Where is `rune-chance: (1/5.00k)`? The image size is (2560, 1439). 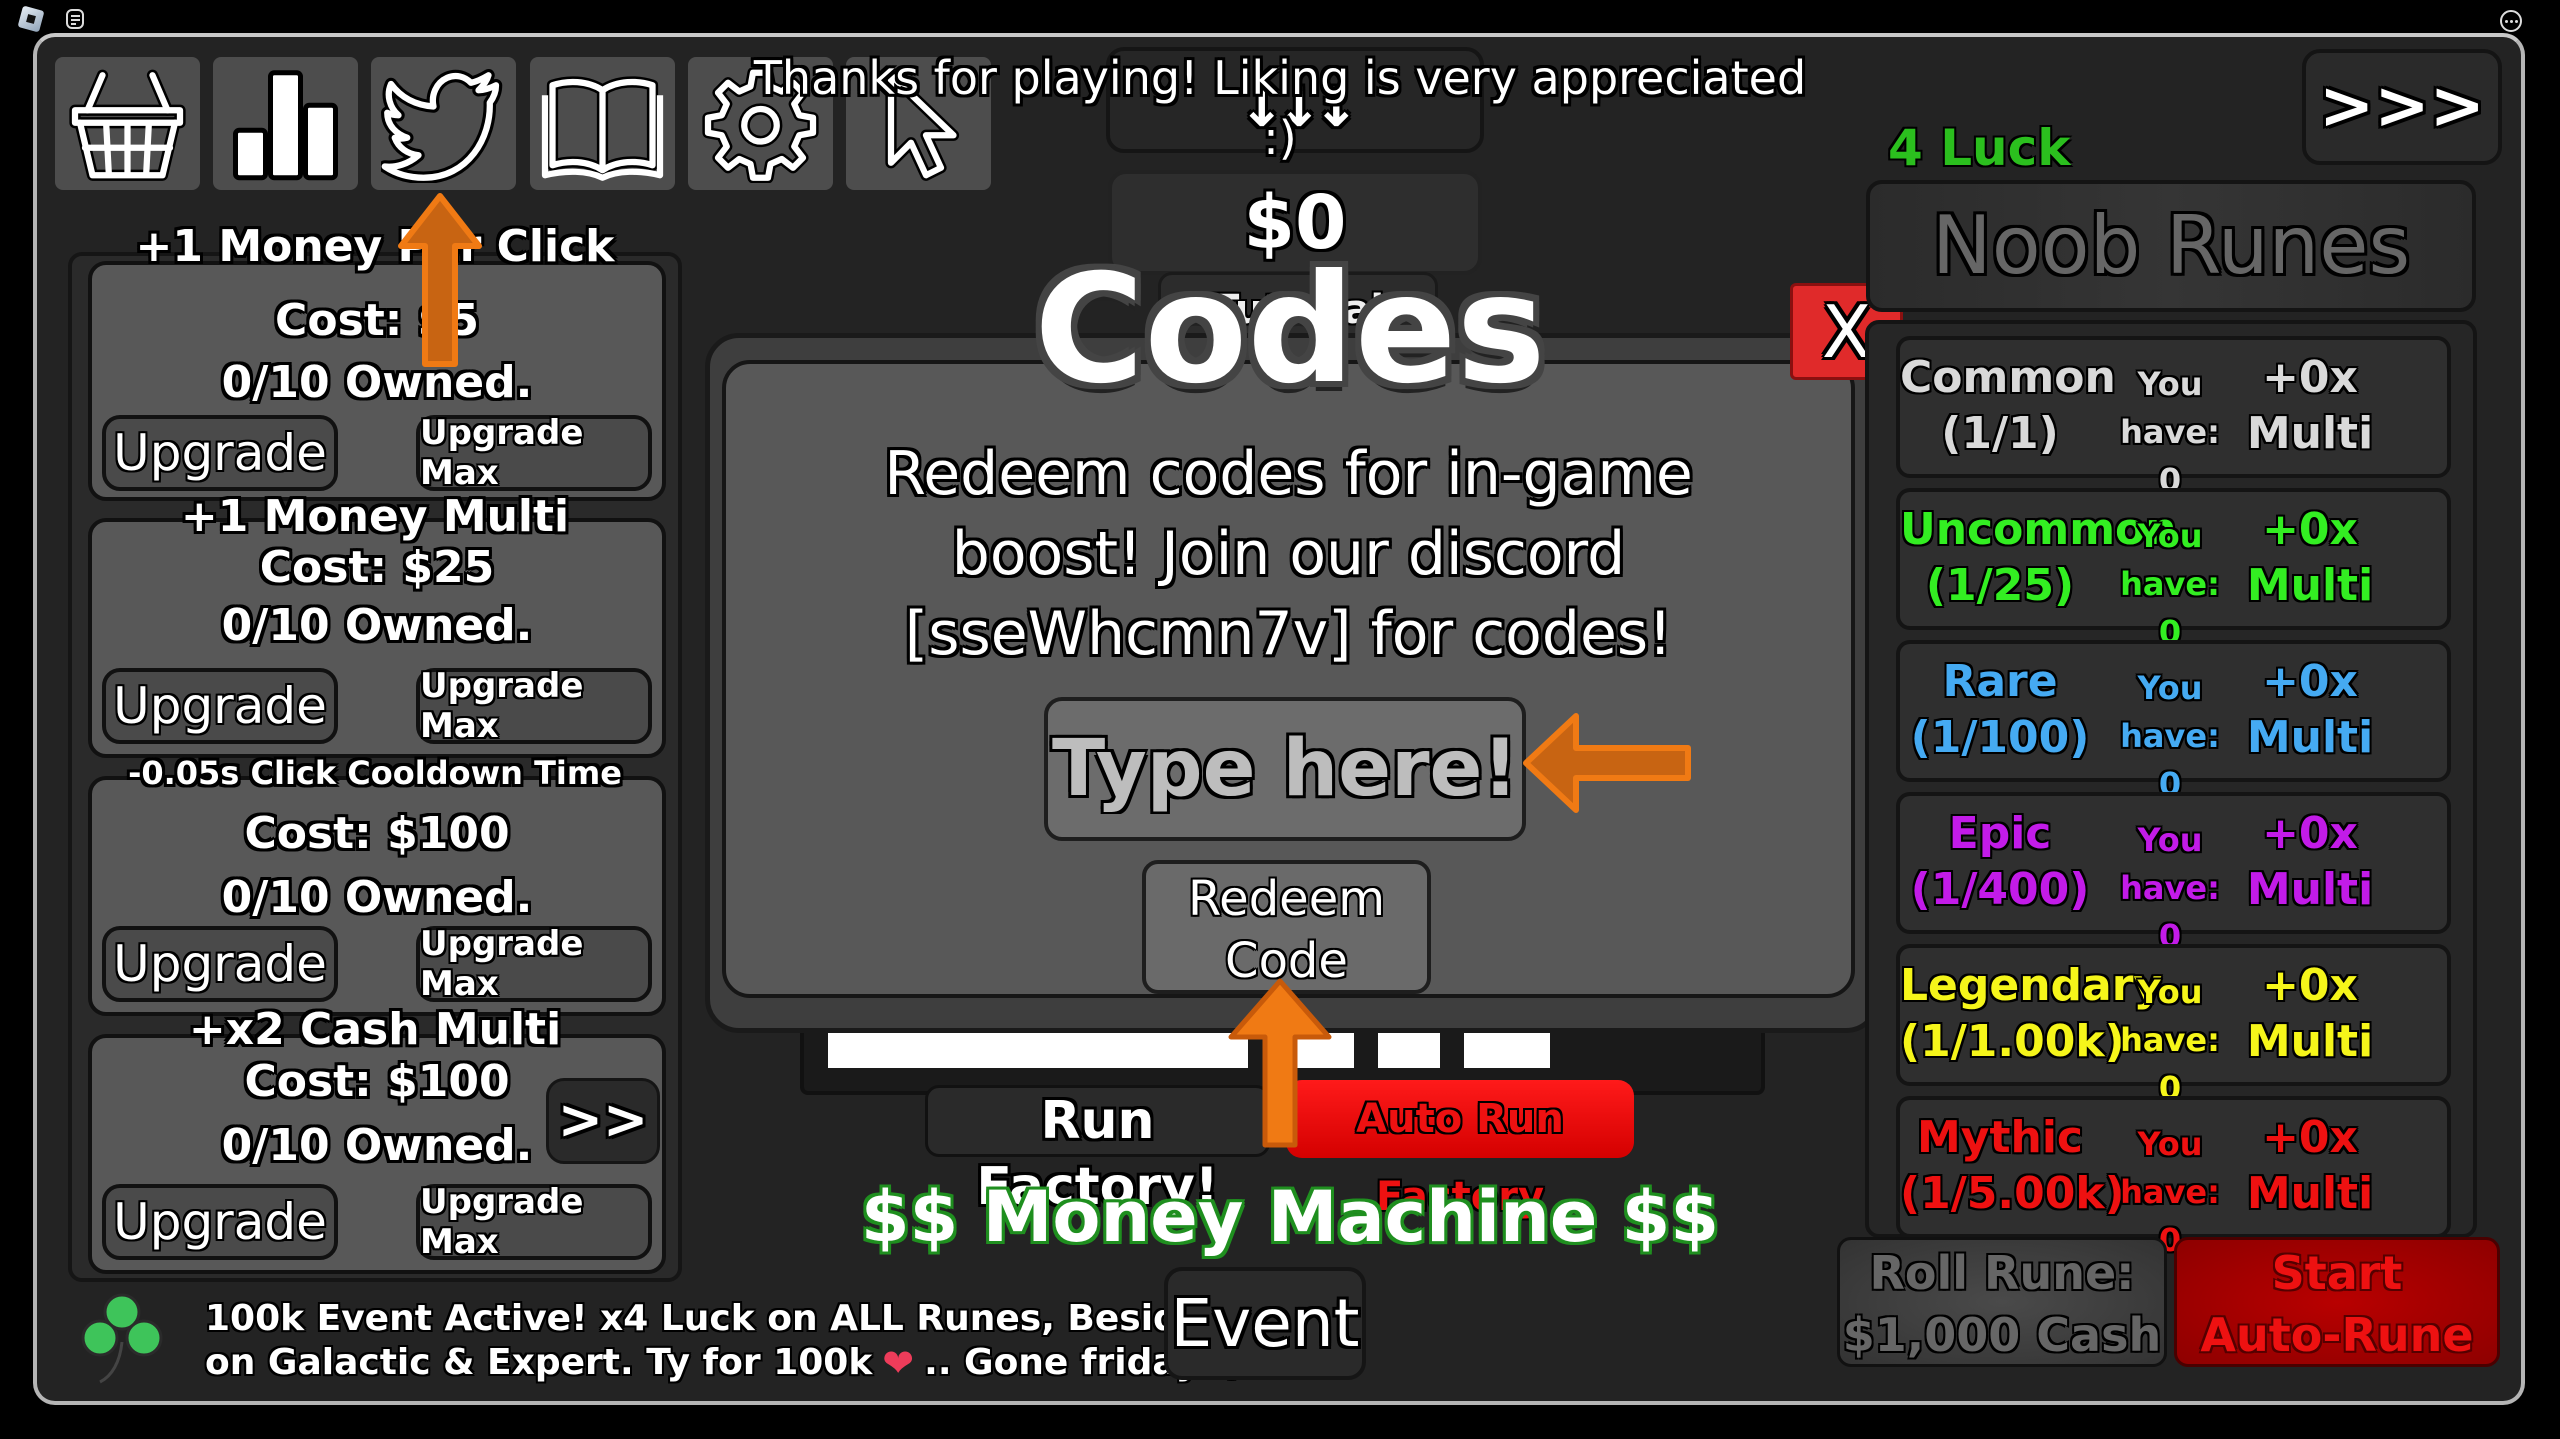
rune-chance: (1/5.00k) is located at coordinates (2012, 1193).